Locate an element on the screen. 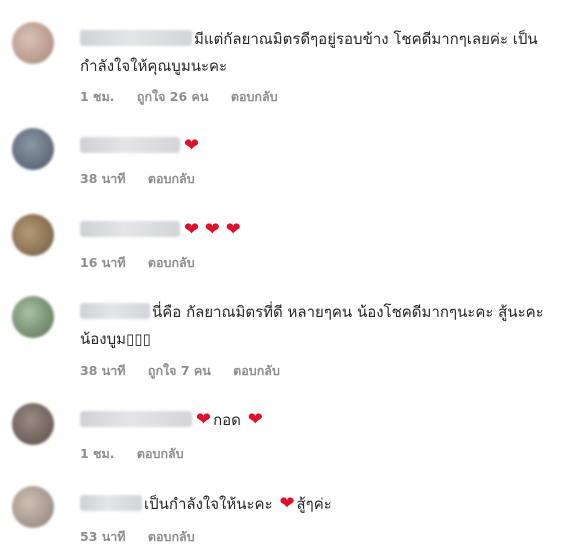 Image resolution: width=579 pixels, height=556 pixels. heart-icon: ❤ ❤ ❤ is located at coordinates (212, 229).